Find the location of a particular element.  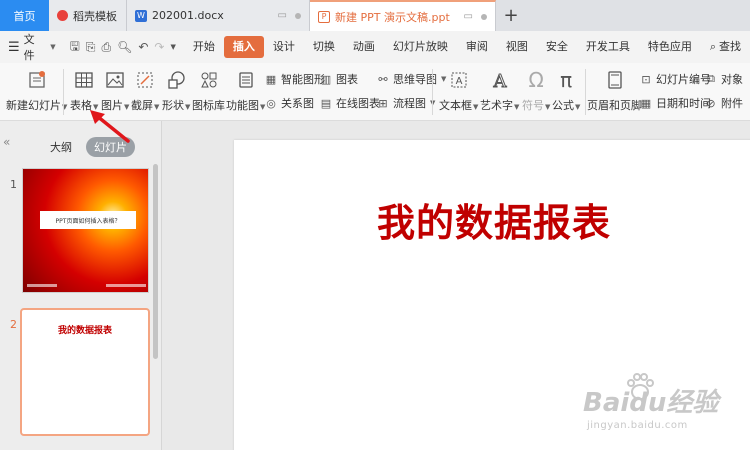

new-tab-button: + is located at coordinates (511, 15).